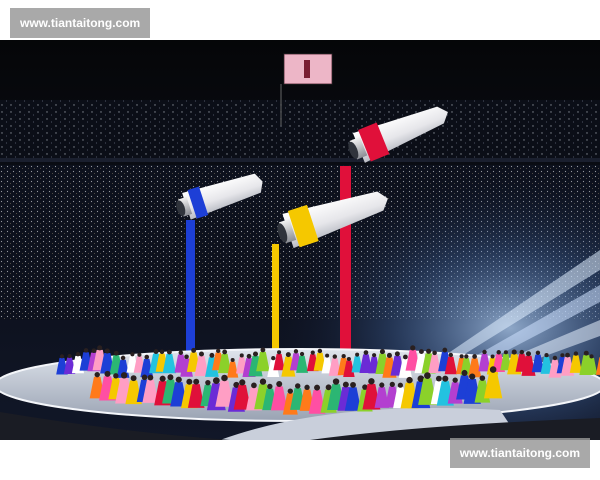 The image size is (600, 480). Describe the element at coordinates (80, 23) in the screenshot. I see `watermark-top: www.tiantaitong.com` at that location.